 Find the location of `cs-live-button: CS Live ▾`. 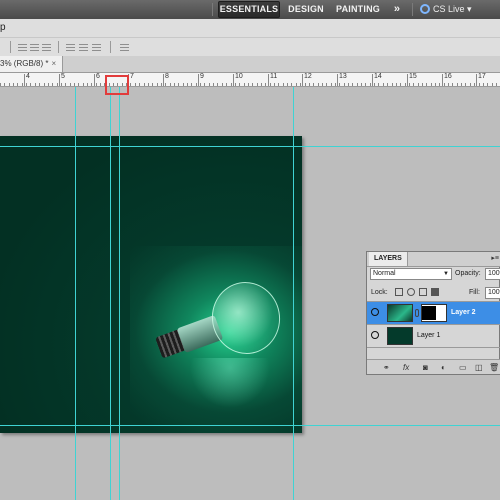

cs-live-button: CS Live ▾ is located at coordinates (446, 9).